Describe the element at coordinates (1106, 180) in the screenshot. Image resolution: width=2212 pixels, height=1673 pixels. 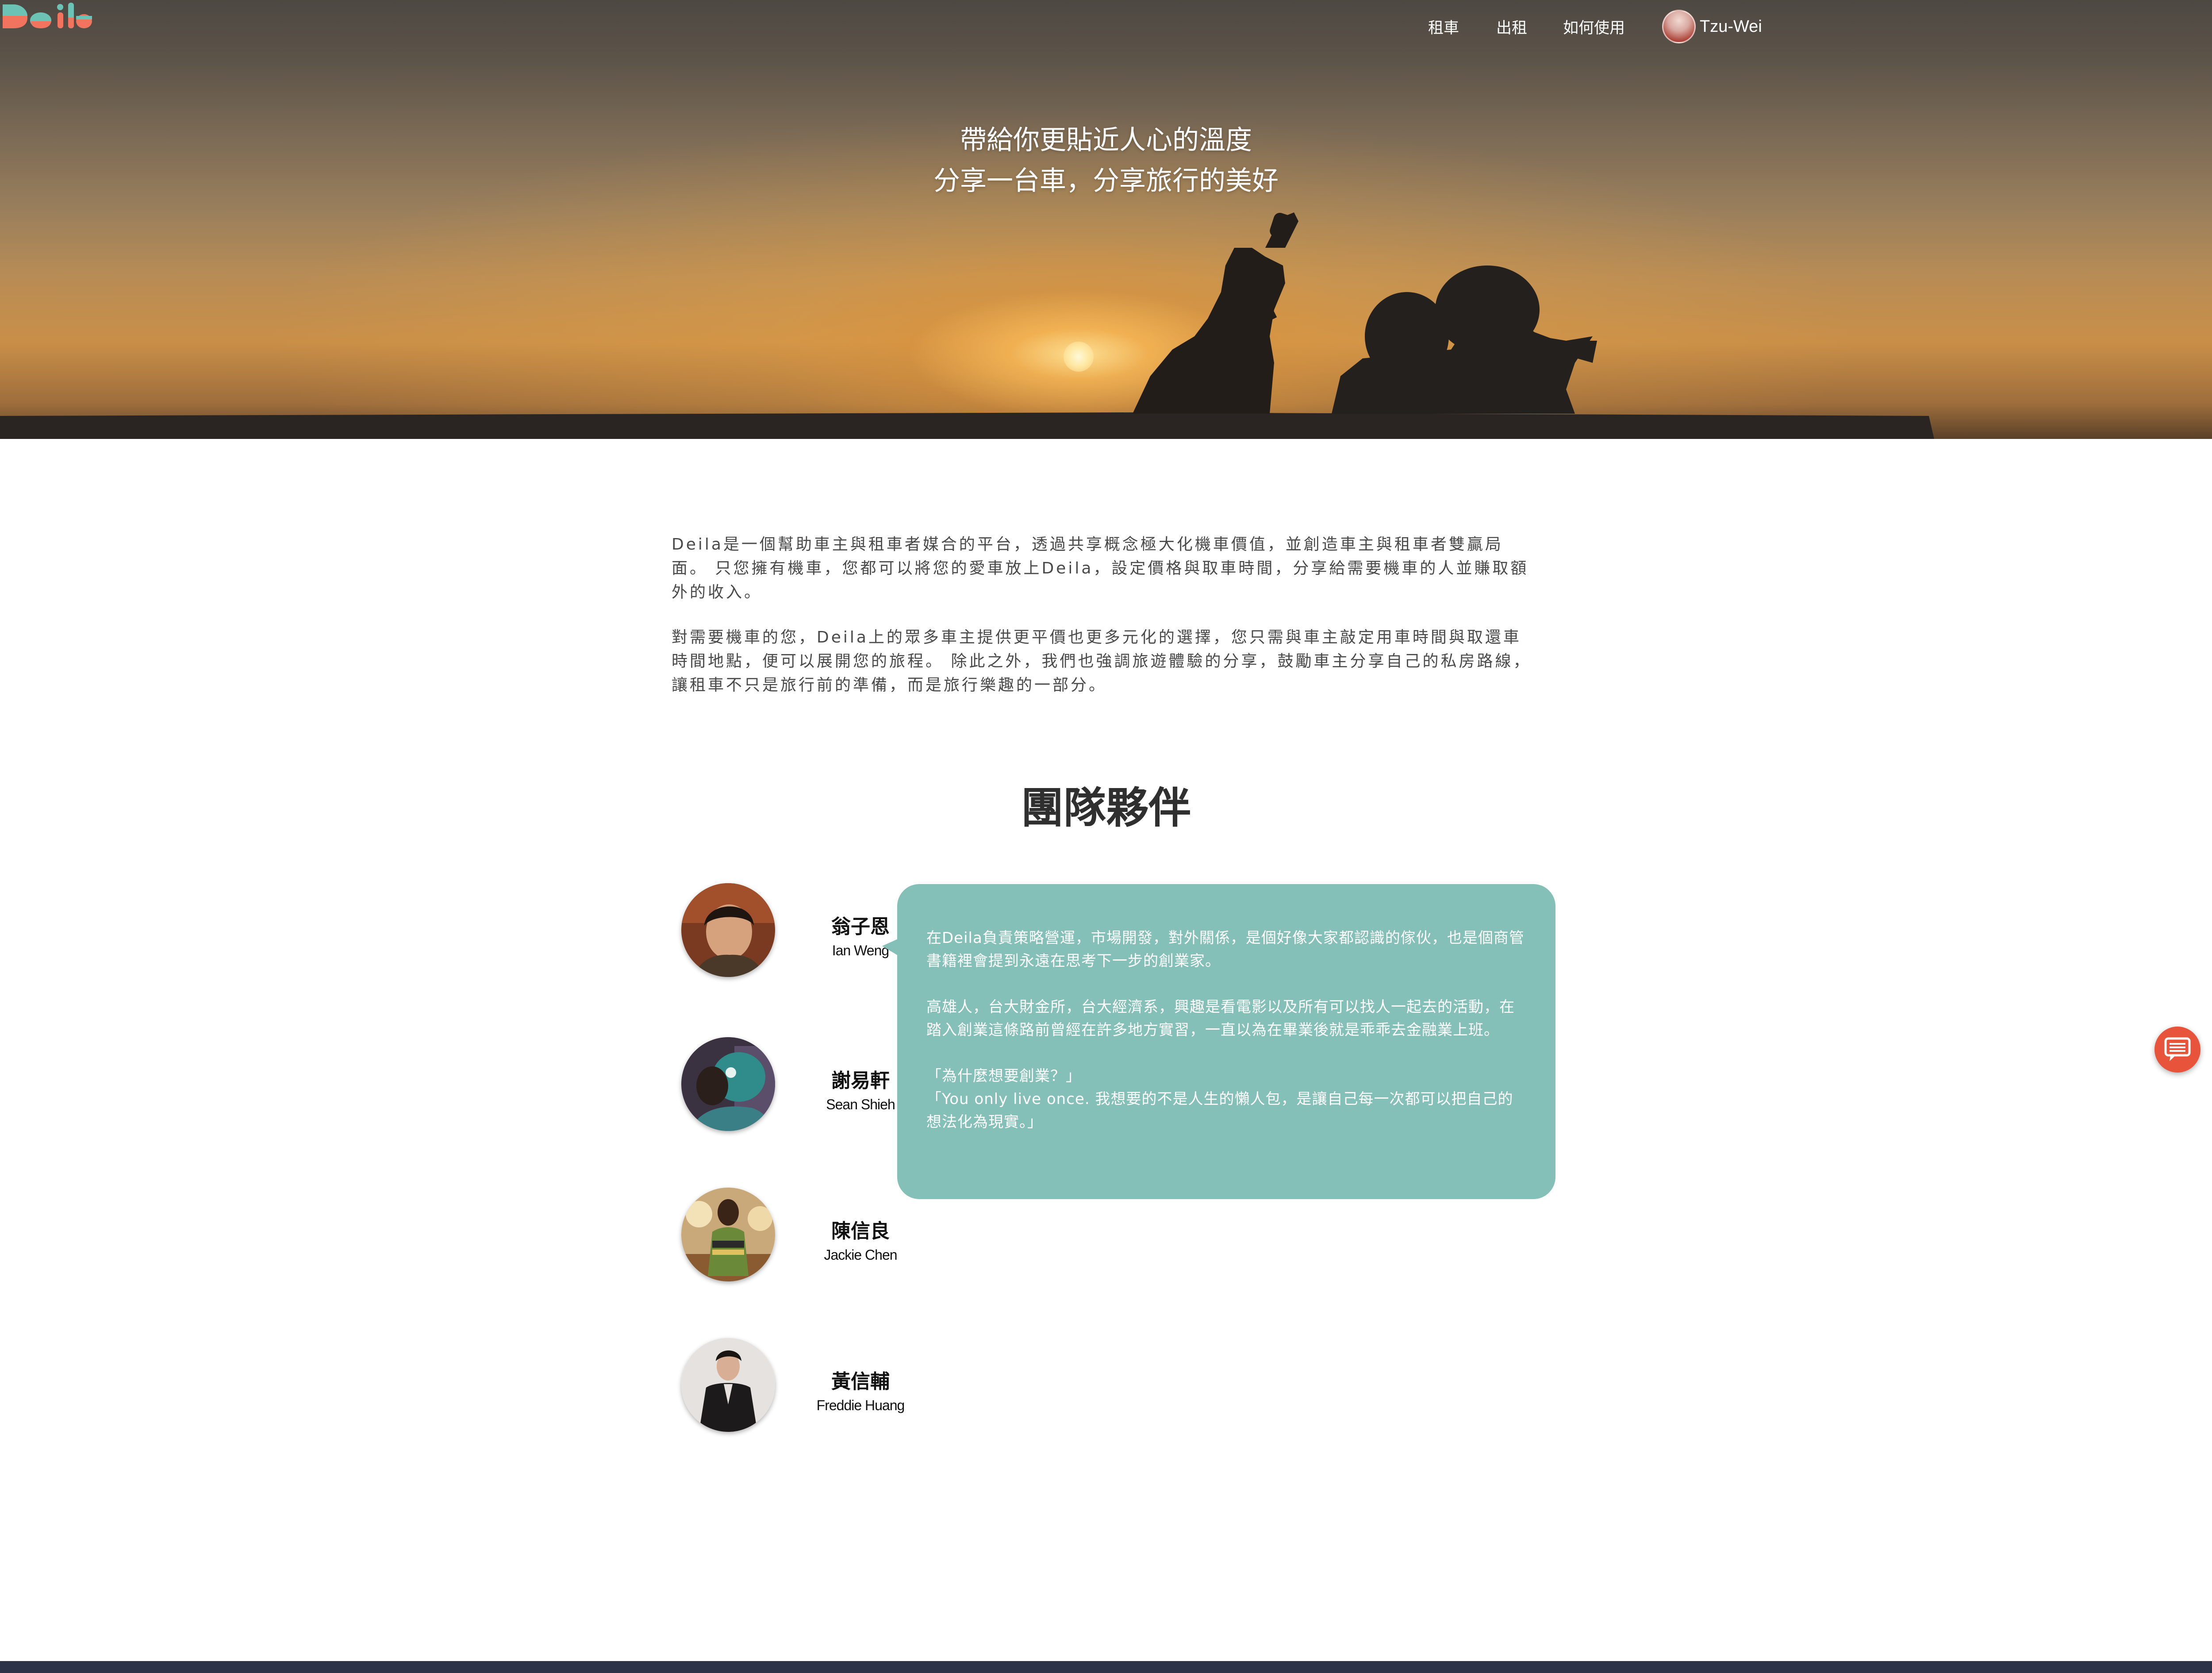
I see `hero-headline-line2: 分享一台車，分享旅行的美好` at that location.